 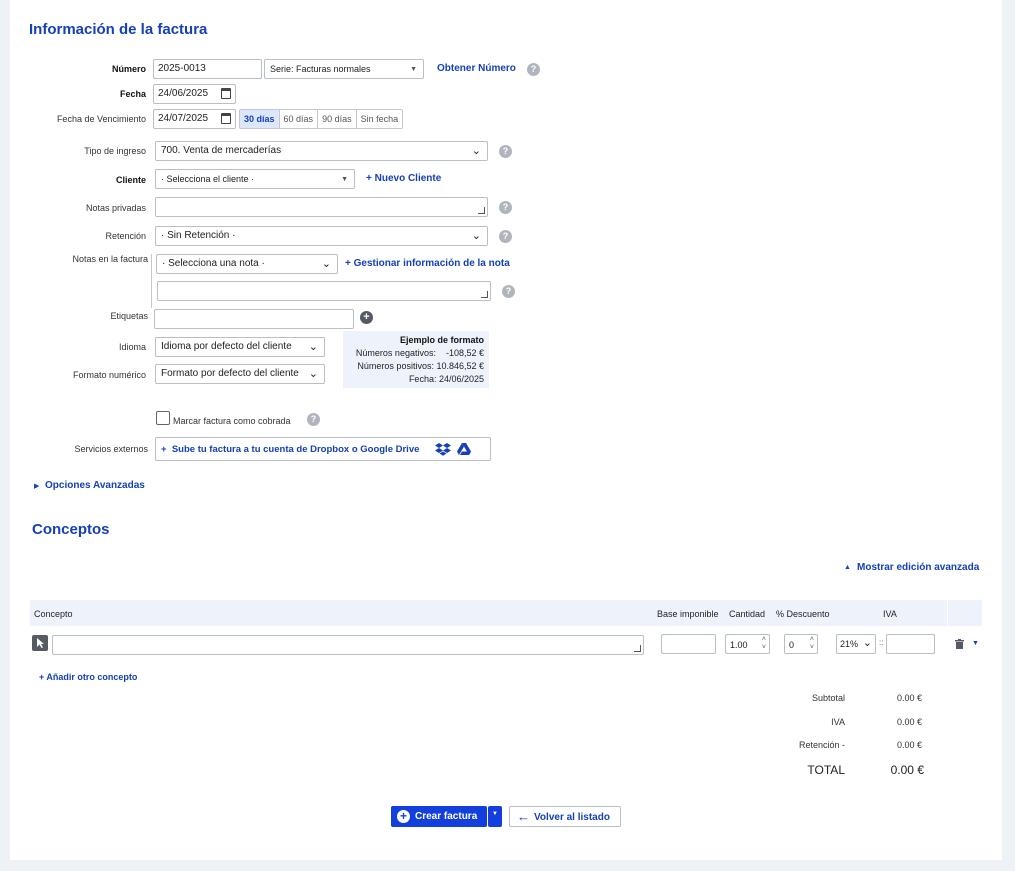 I want to click on notas-factura-label: Notas en la factura, so click(x=110, y=259).